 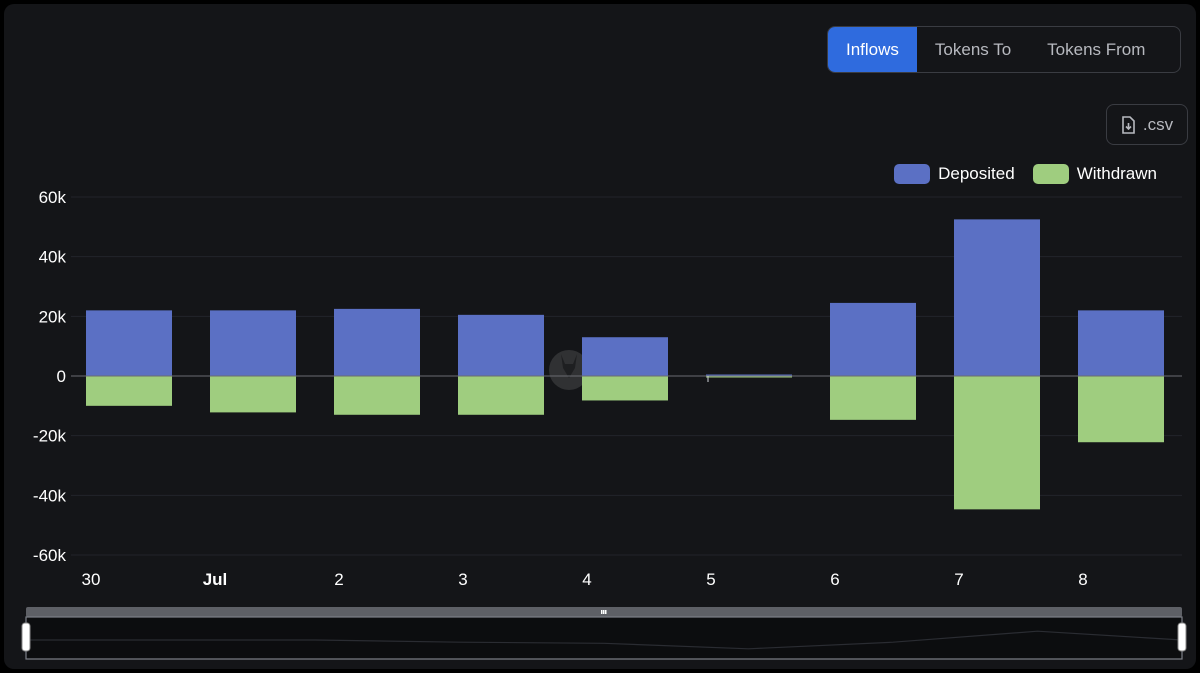 What do you see at coordinates (50, 555) in the screenshot?
I see `y-tick-label: -60k` at bounding box center [50, 555].